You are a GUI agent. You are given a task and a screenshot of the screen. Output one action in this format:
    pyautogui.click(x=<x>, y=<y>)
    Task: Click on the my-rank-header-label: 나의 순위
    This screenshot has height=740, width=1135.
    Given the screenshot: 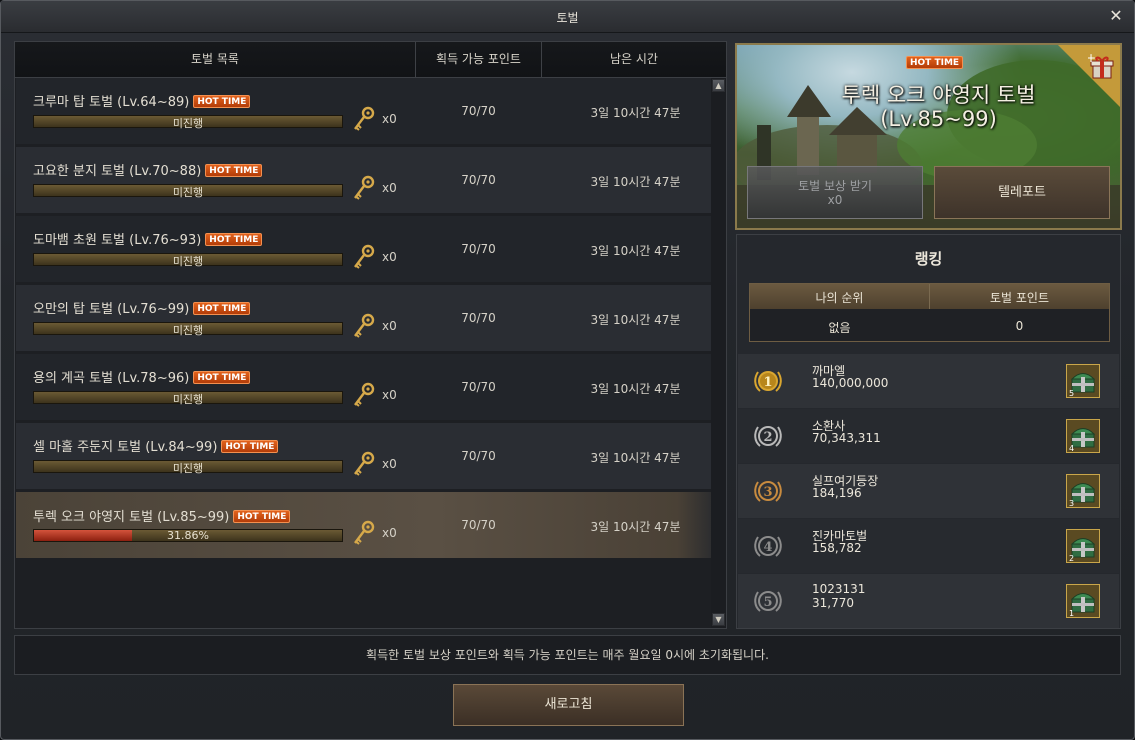 What is the action you would take?
    pyautogui.click(x=839, y=298)
    